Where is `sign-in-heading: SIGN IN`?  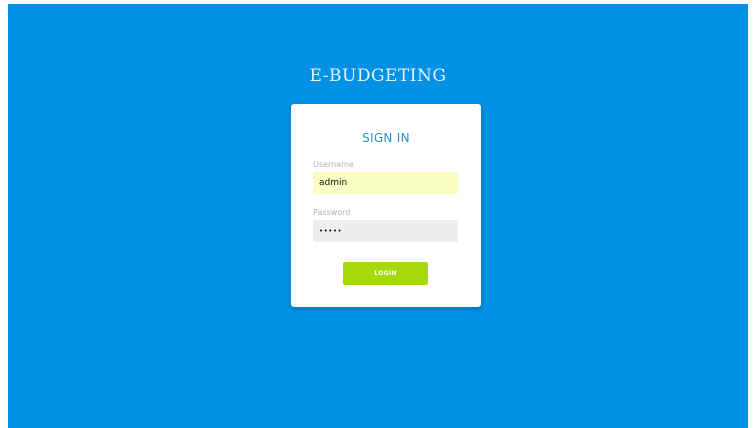 sign-in-heading: SIGN IN is located at coordinates (386, 138).